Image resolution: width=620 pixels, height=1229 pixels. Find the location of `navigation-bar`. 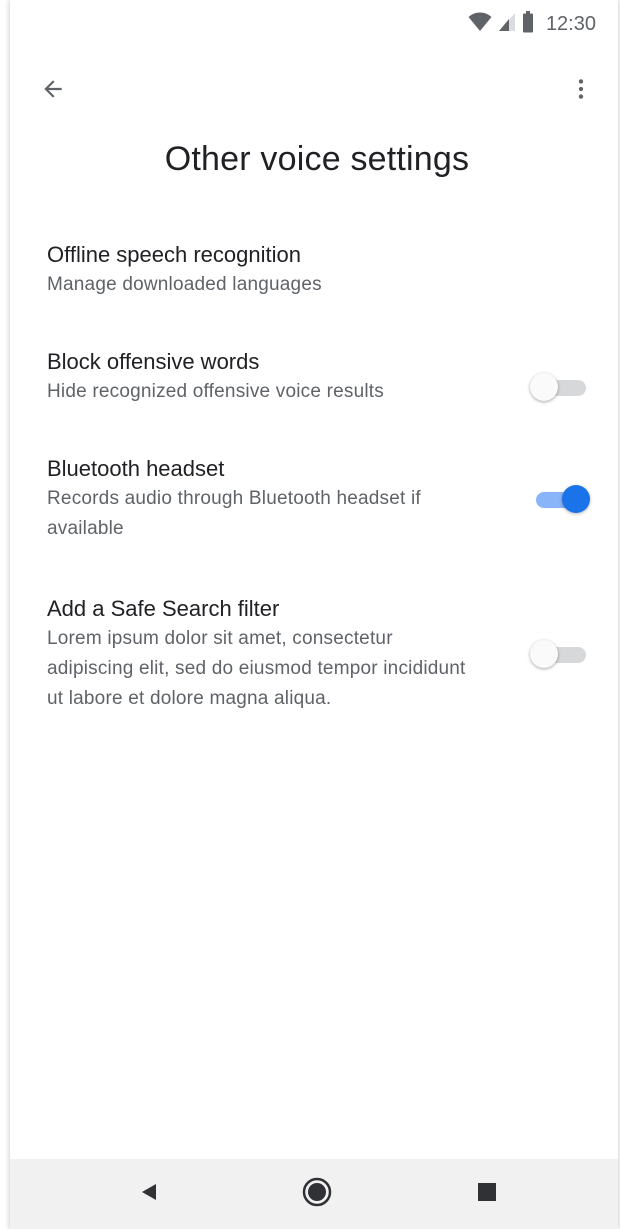

navigation-bar is located at coordinates (314, 1194).